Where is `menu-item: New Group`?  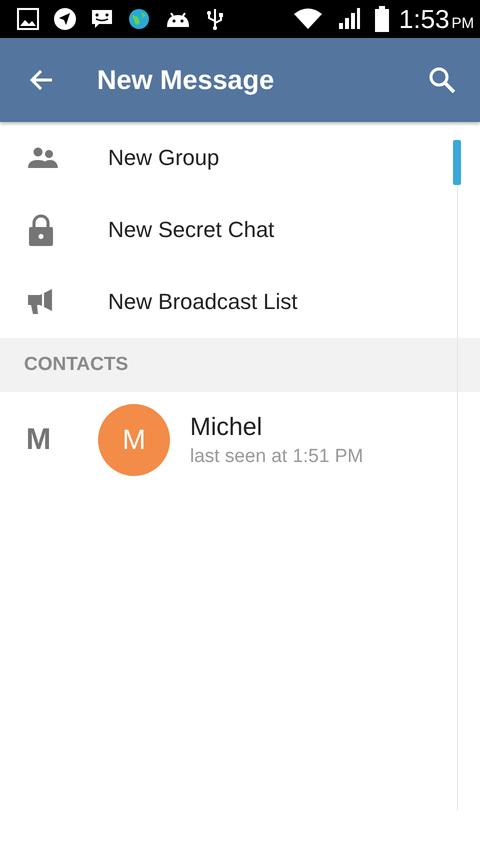
menu-item: New Group is located at coordinates (240, 158).